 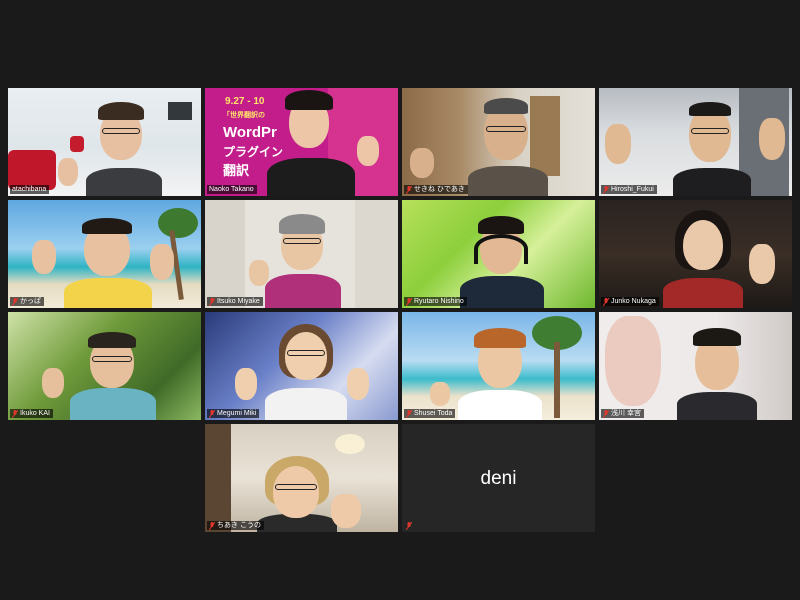 I want to click on video-tile-atachibana: atachibana, so click(x=104, y=142).